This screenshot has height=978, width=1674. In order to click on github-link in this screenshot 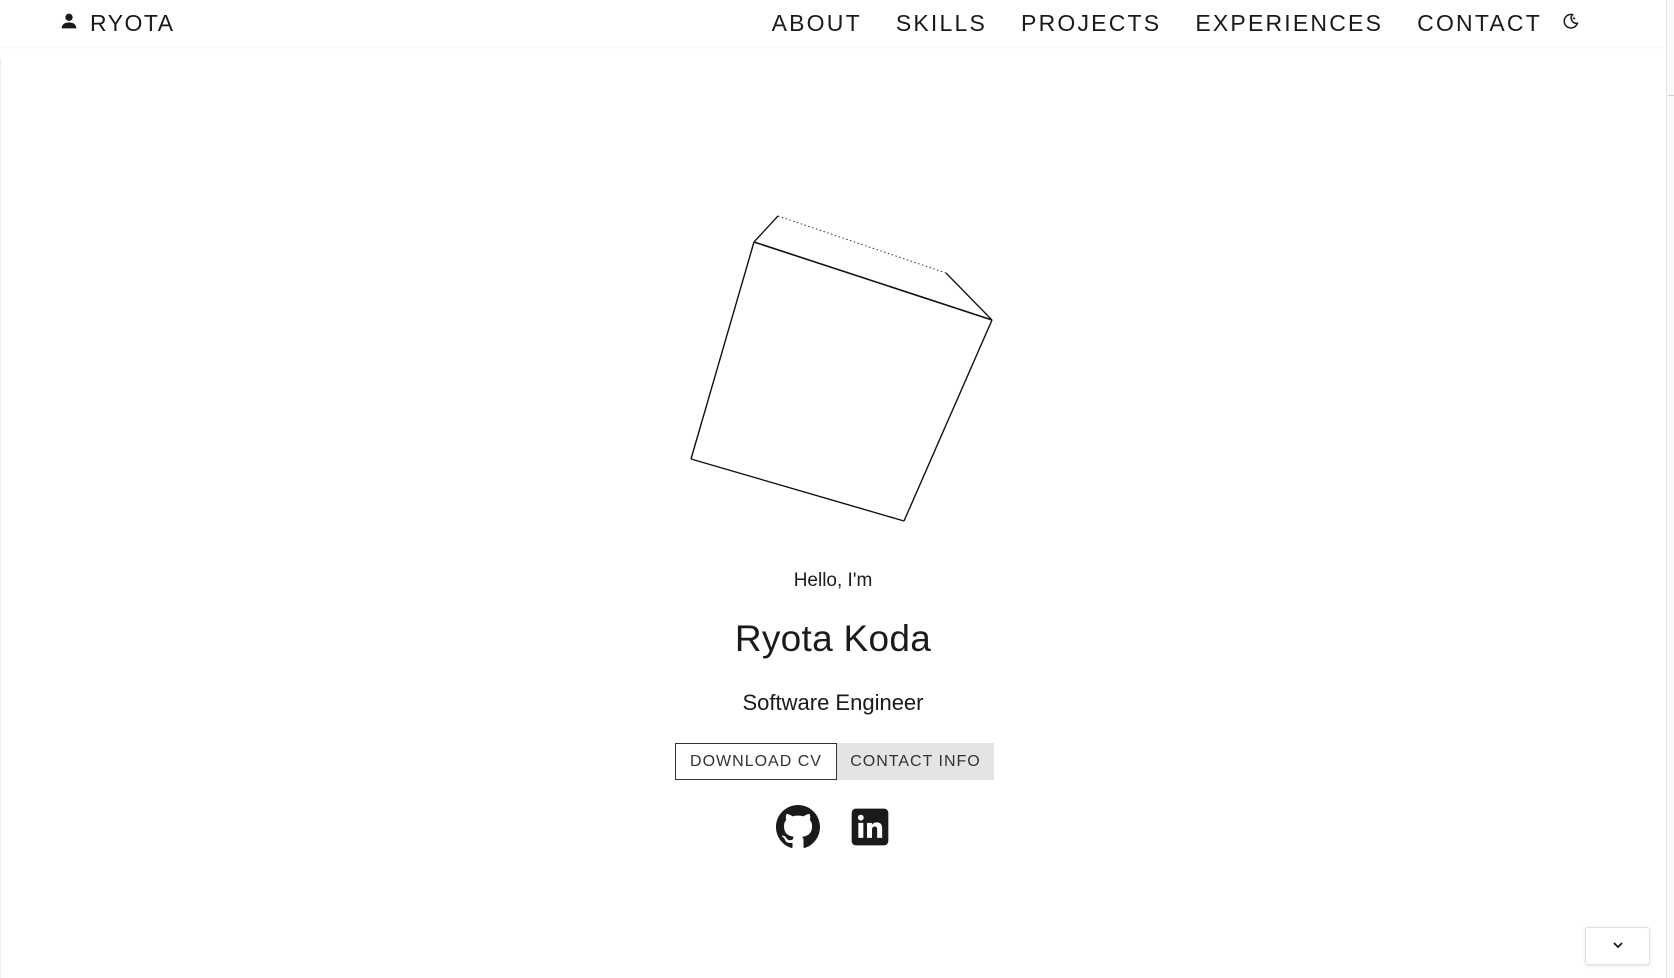, I will do `click(798, 829)`.